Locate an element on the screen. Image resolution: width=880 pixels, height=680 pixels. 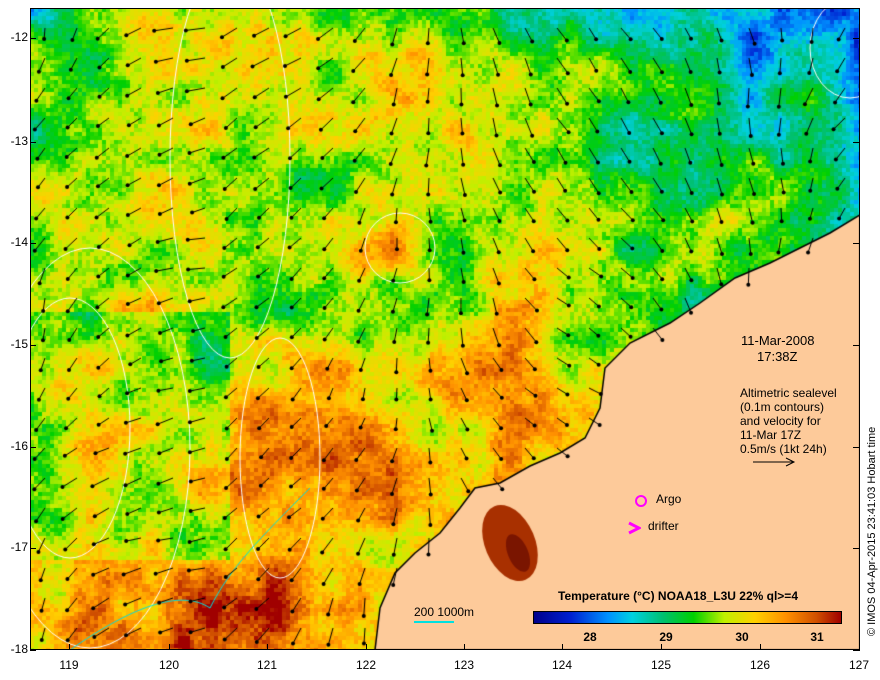
lon-tick-label: 119 is located at coordinates (69, 665).